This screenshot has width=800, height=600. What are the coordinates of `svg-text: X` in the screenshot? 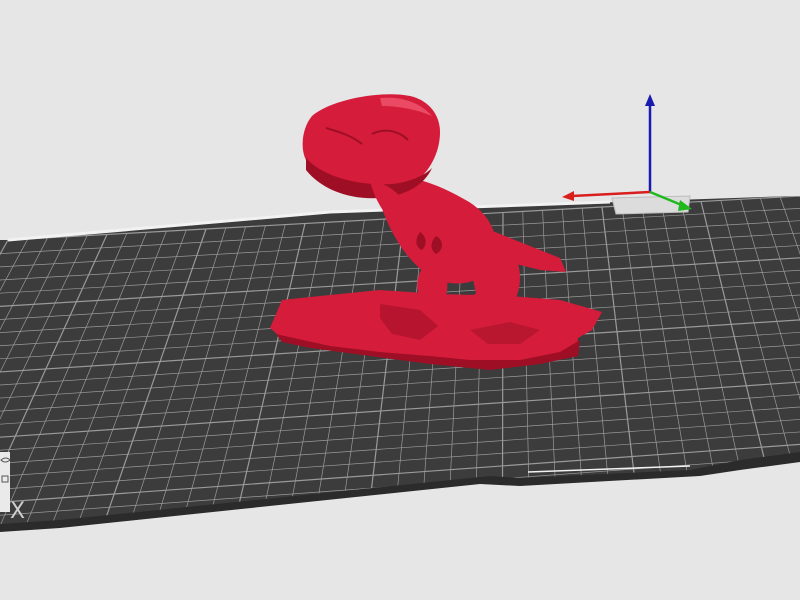 It's located at (17, 511).